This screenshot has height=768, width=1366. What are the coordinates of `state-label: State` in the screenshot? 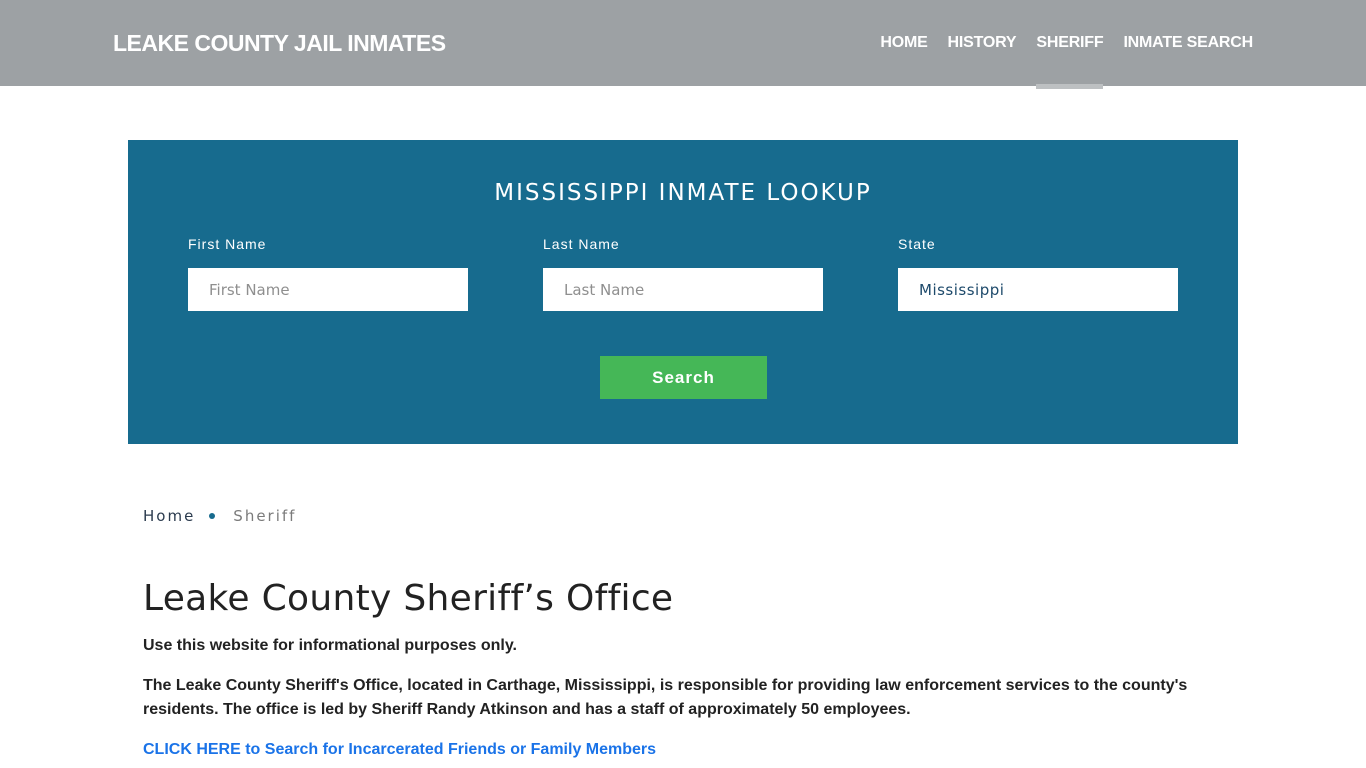 It's located at (917, 244).